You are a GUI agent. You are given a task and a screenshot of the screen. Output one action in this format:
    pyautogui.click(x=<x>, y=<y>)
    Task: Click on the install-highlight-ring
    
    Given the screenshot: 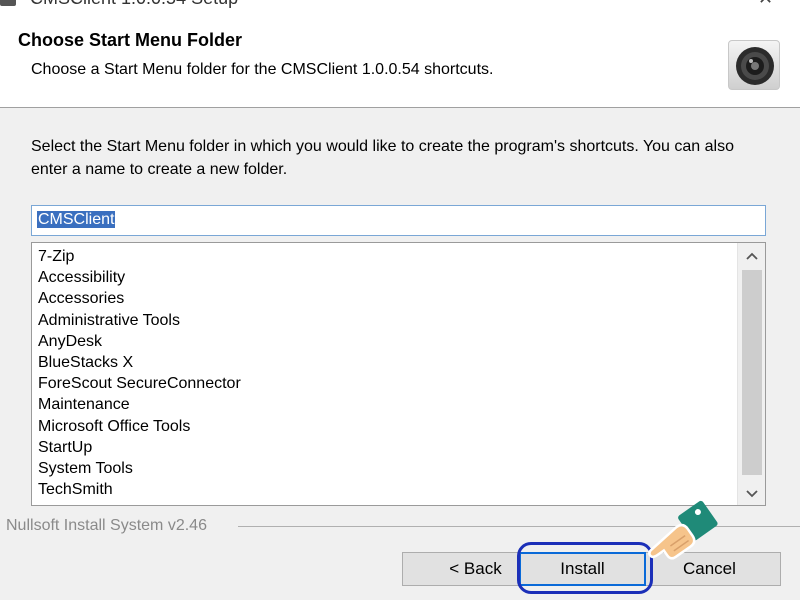 What is the action you would take?
    pyautogui.click(x=585, y=568)
    